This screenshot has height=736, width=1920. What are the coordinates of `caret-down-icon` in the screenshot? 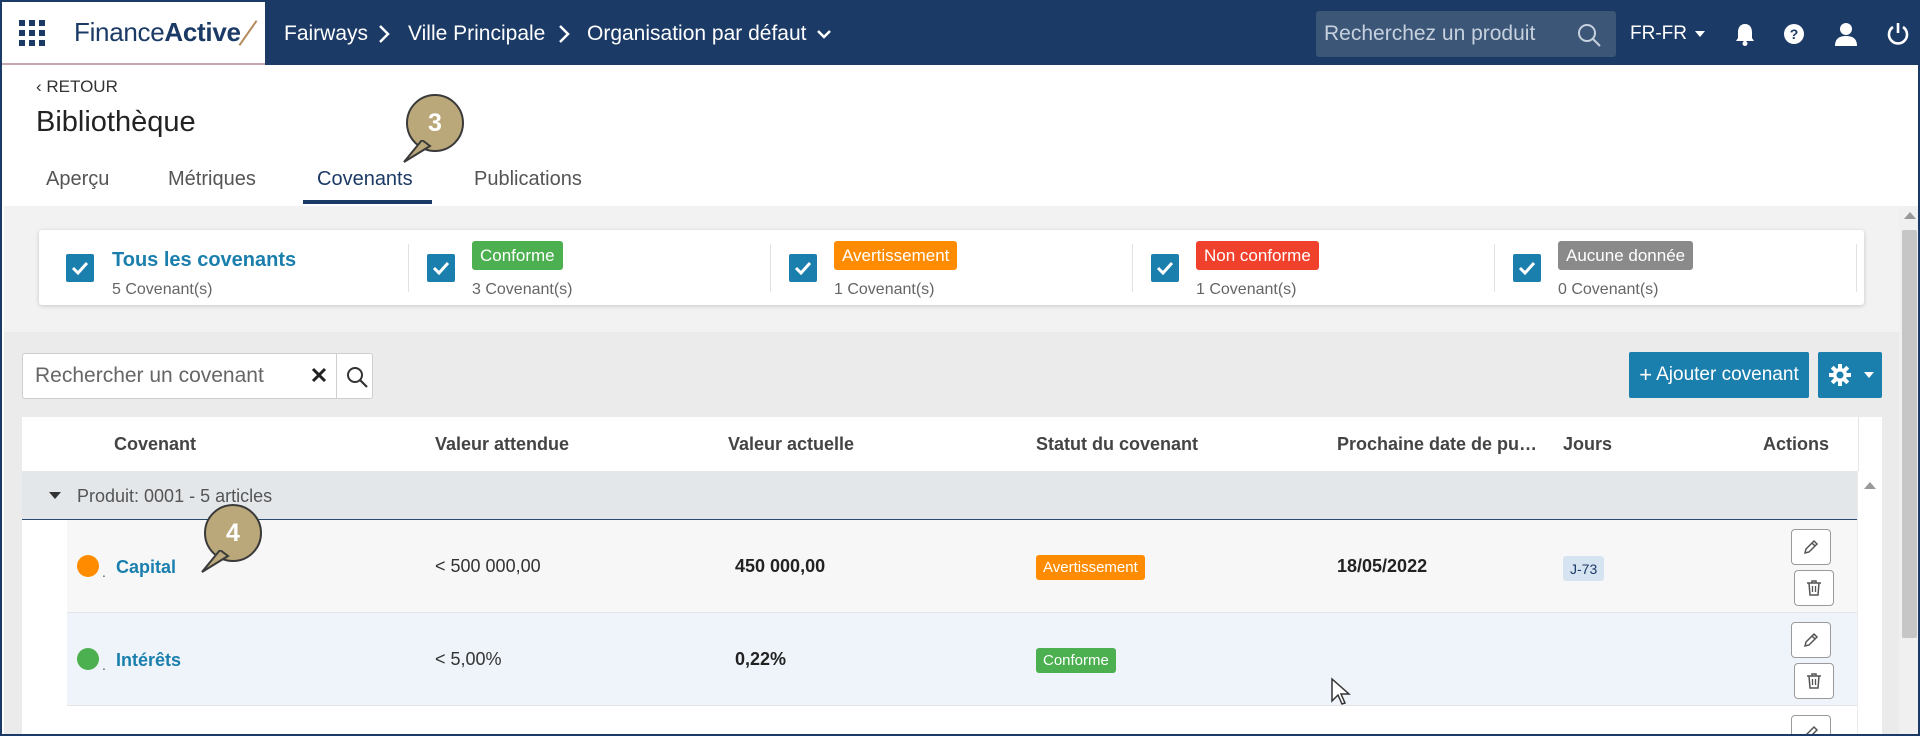 It's located at (1869, 375).